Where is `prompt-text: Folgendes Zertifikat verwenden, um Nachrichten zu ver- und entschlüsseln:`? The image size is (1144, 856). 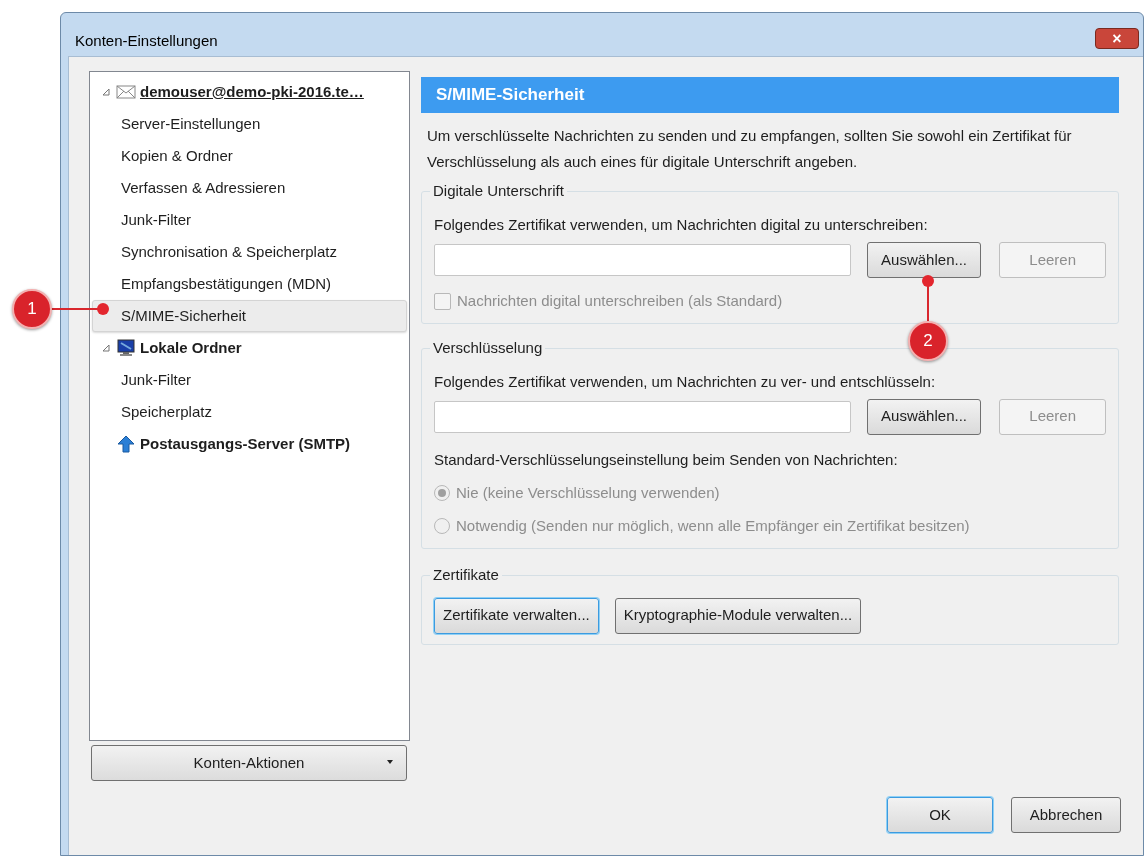 prompt-text: Folgendes Zertifikat verwenden, um Nachrichten zu ver- und entschlüsseln: is located at coordinates (685, 381).